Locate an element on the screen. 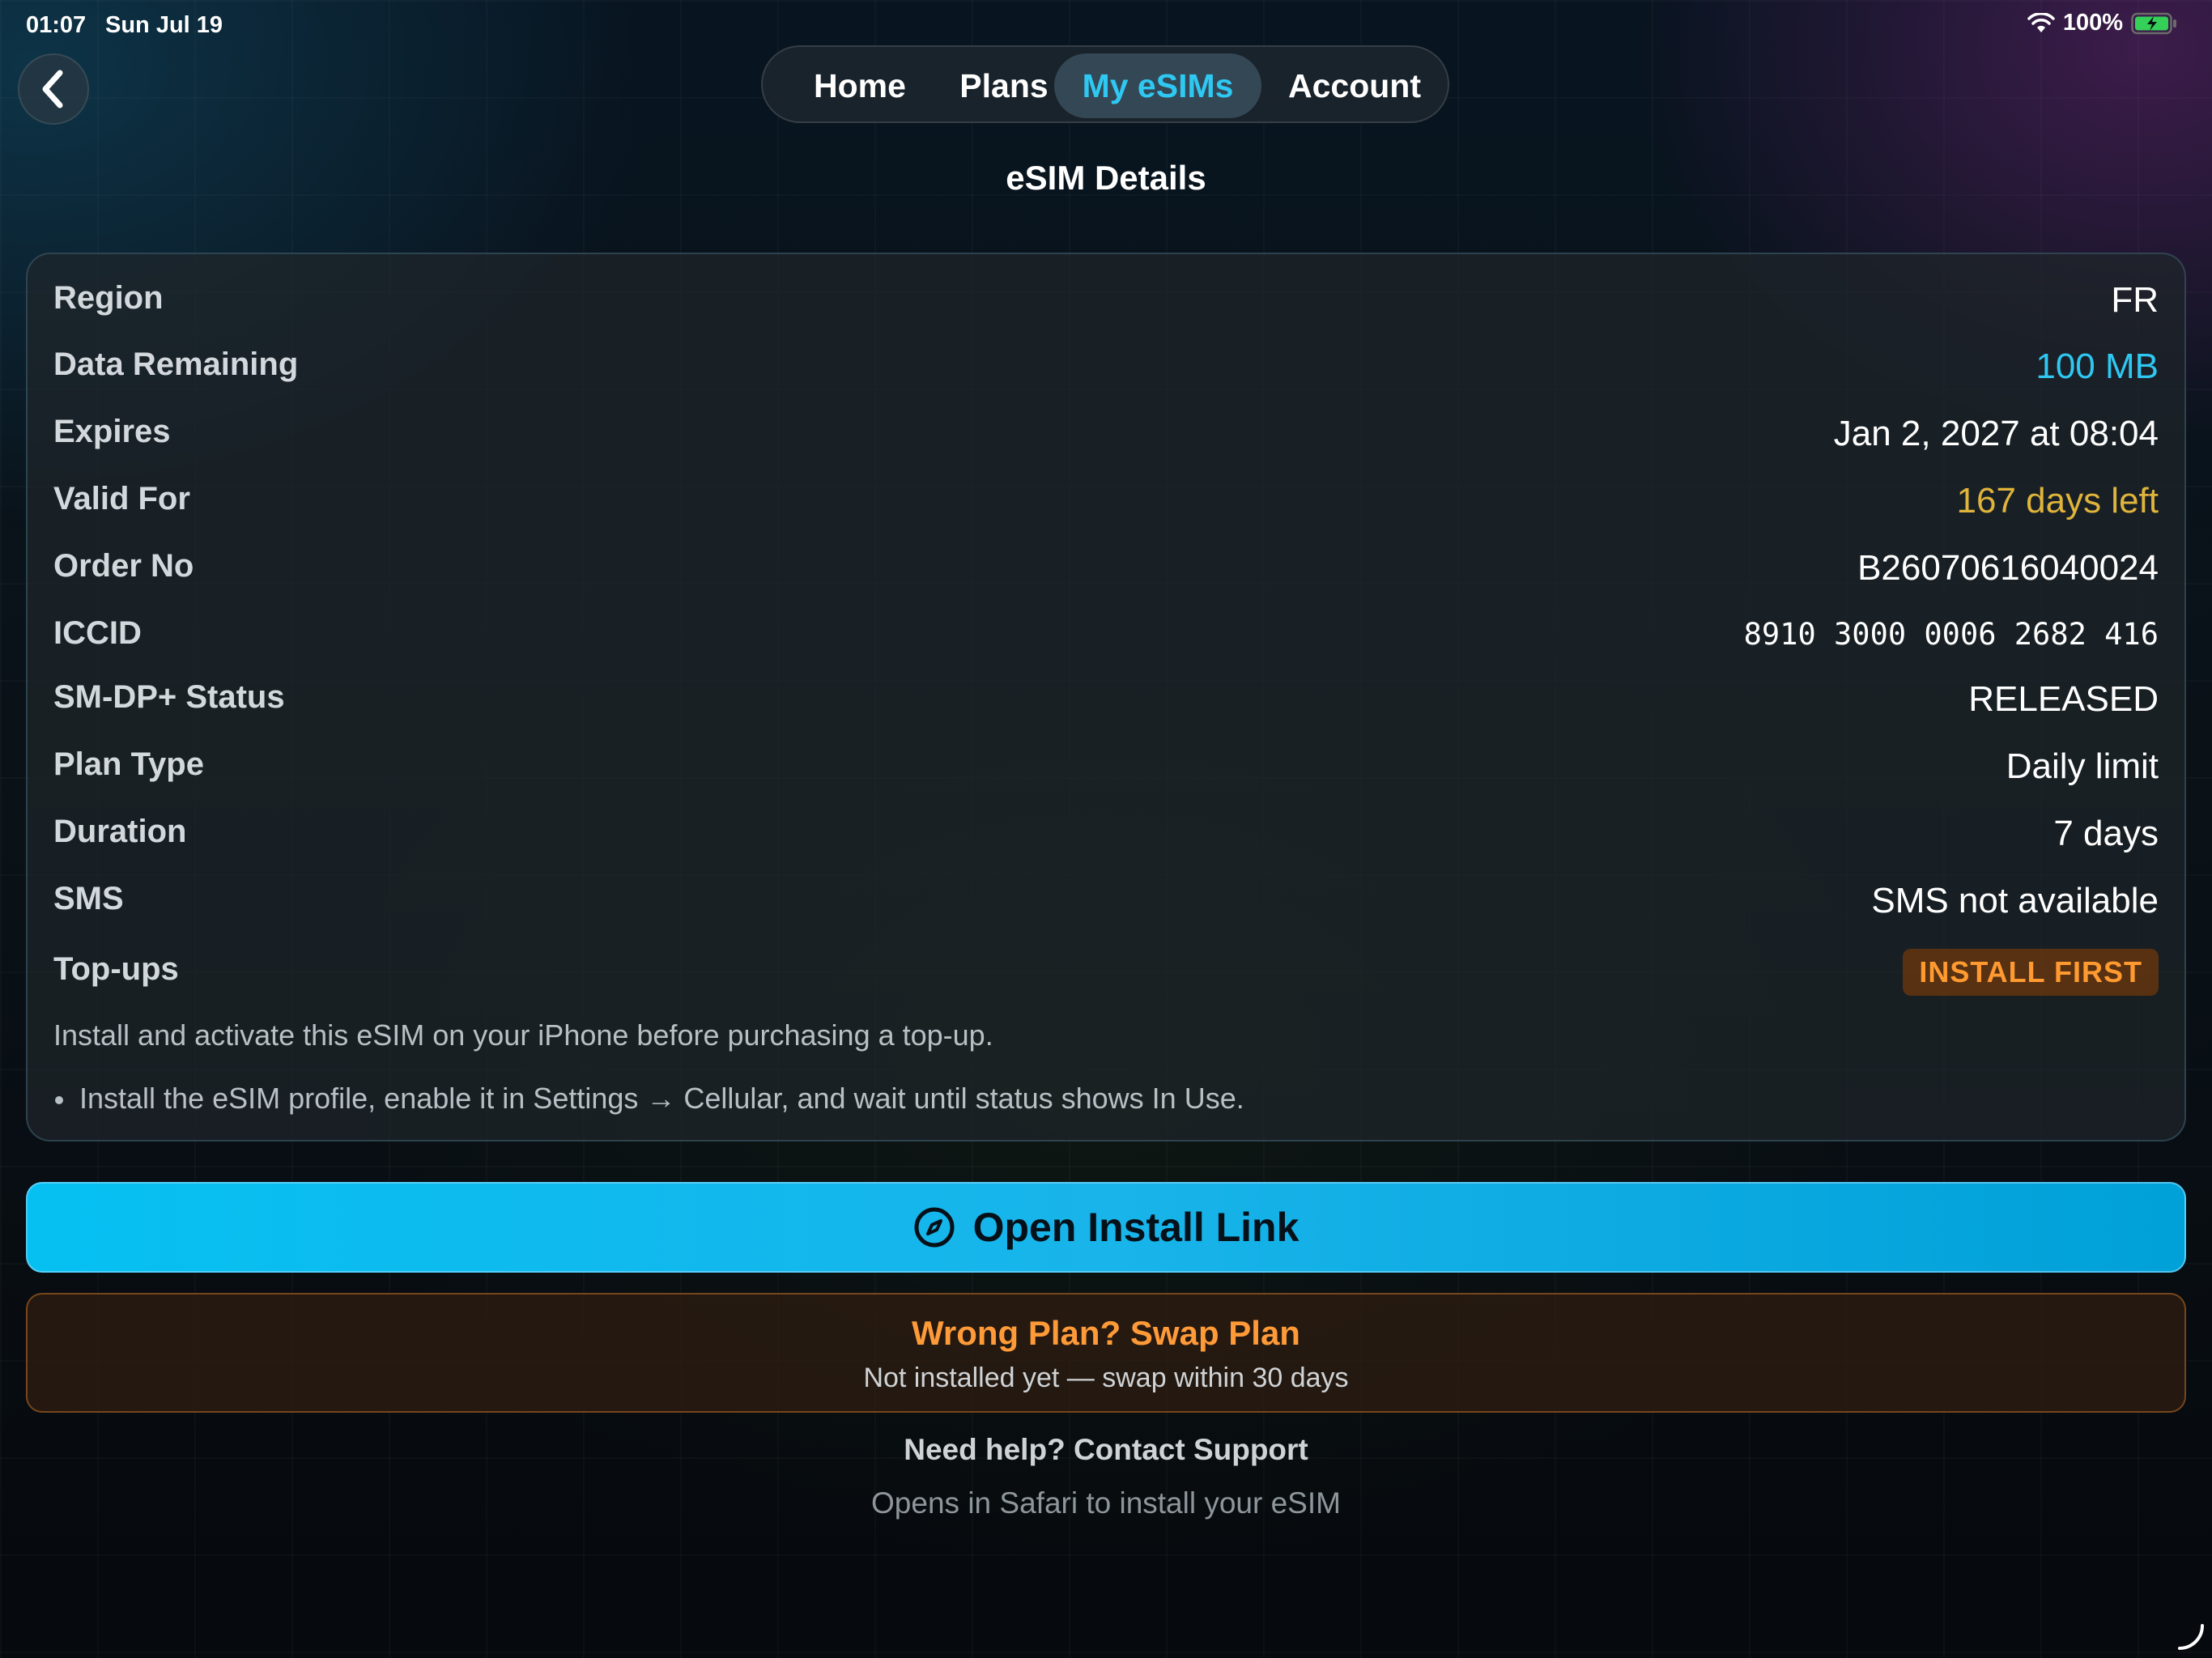 The width and height of the screenshot is (2212, 1658). battery-charging-icon is located at coordinates (2153, 23).